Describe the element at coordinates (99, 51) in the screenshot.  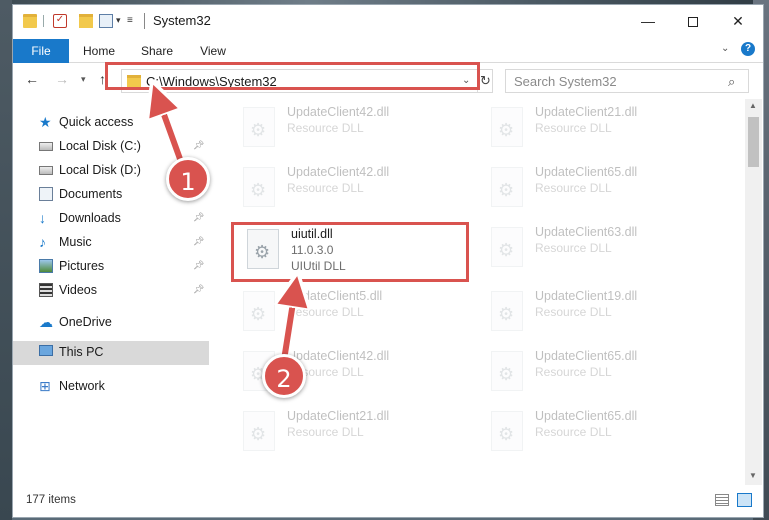
I see `tab-home: Home` at that location.